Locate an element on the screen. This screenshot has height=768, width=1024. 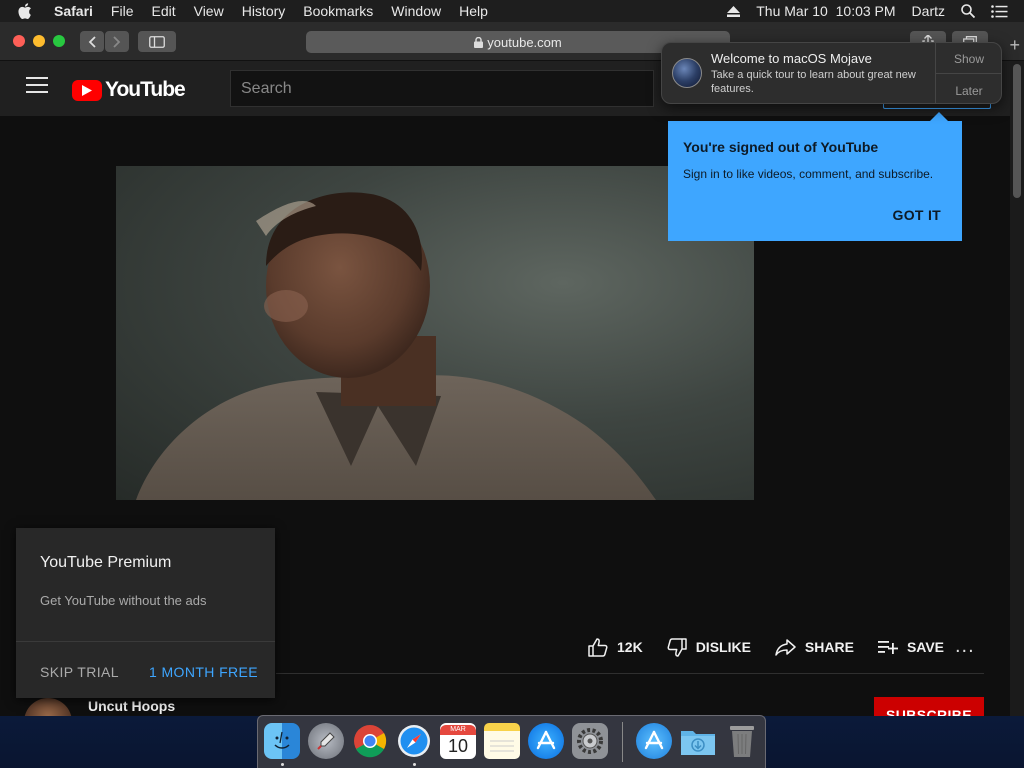
menu-view: View is located at coordinates (209, 11).